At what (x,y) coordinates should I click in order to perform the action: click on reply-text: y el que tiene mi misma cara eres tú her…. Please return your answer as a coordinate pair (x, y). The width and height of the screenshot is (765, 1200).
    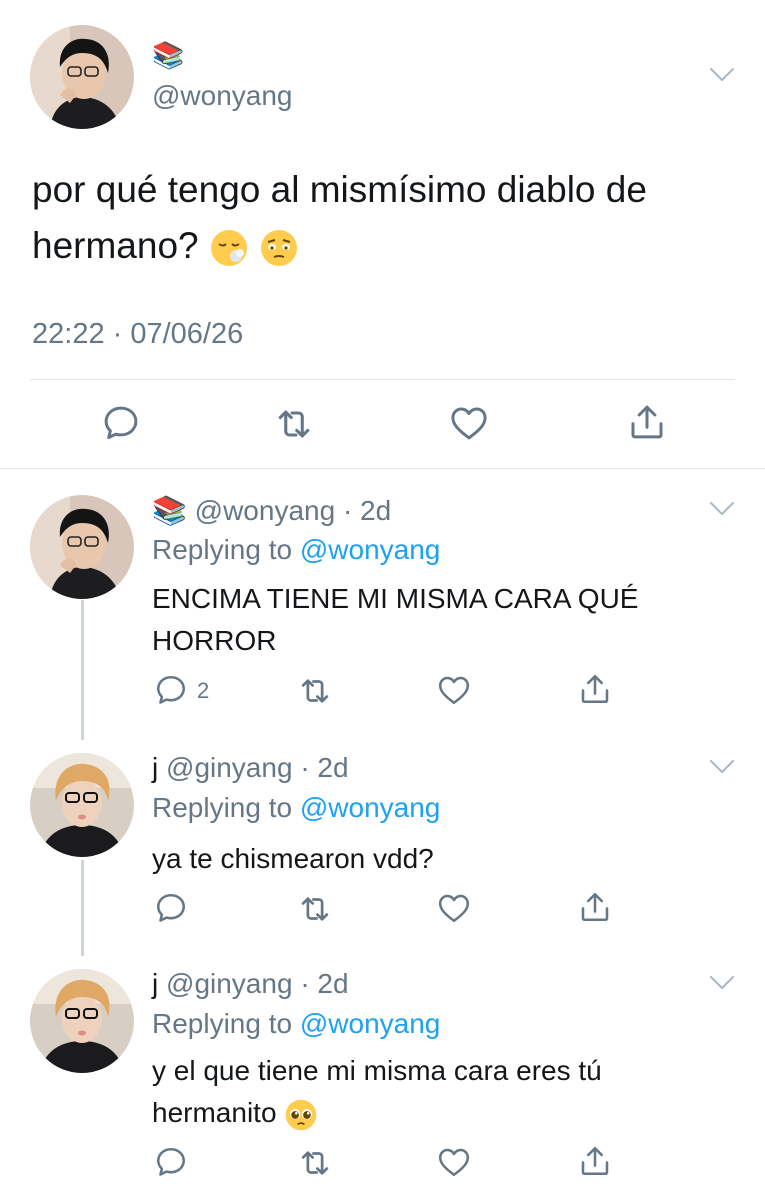
    Looking at the image, I should click on (432, 1092).